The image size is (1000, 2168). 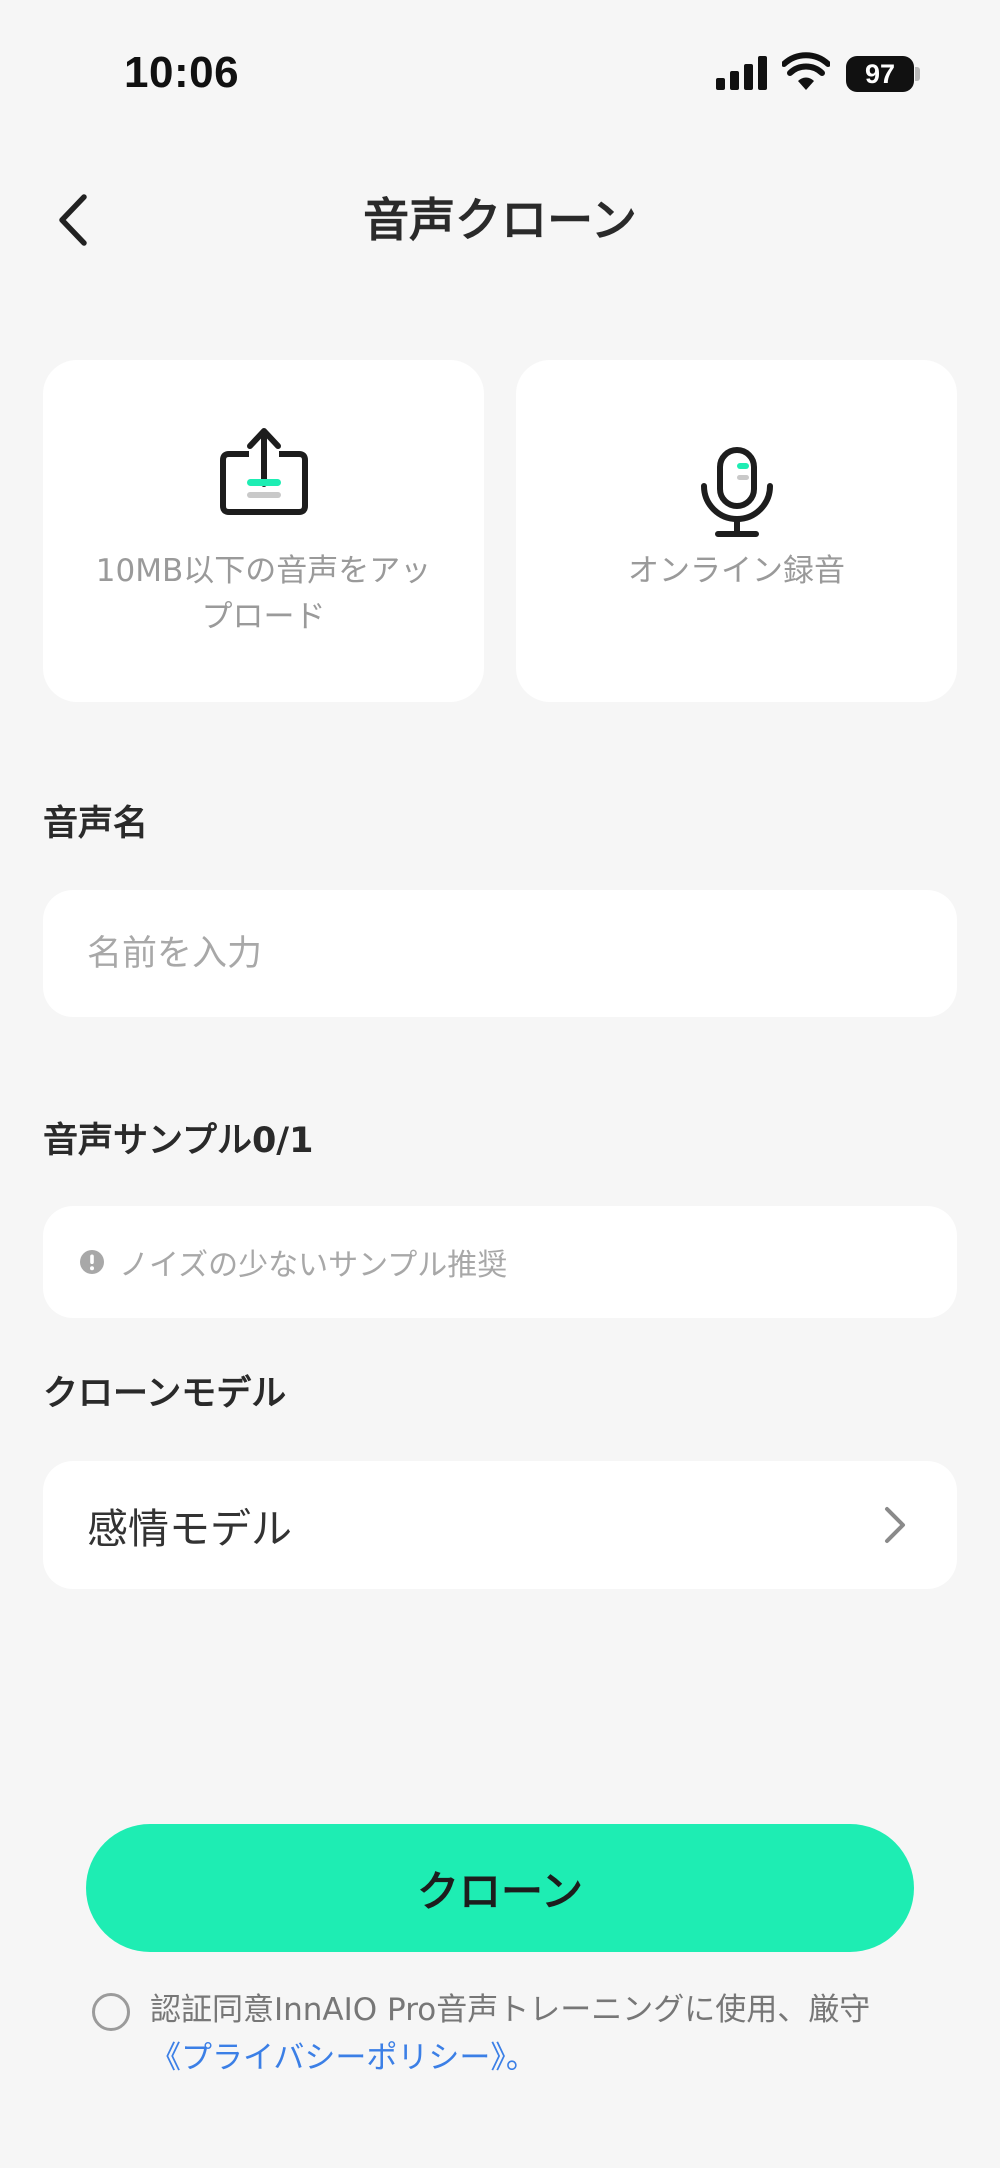 I want to click on info-alert-icon, so click(x=92, y=1262).